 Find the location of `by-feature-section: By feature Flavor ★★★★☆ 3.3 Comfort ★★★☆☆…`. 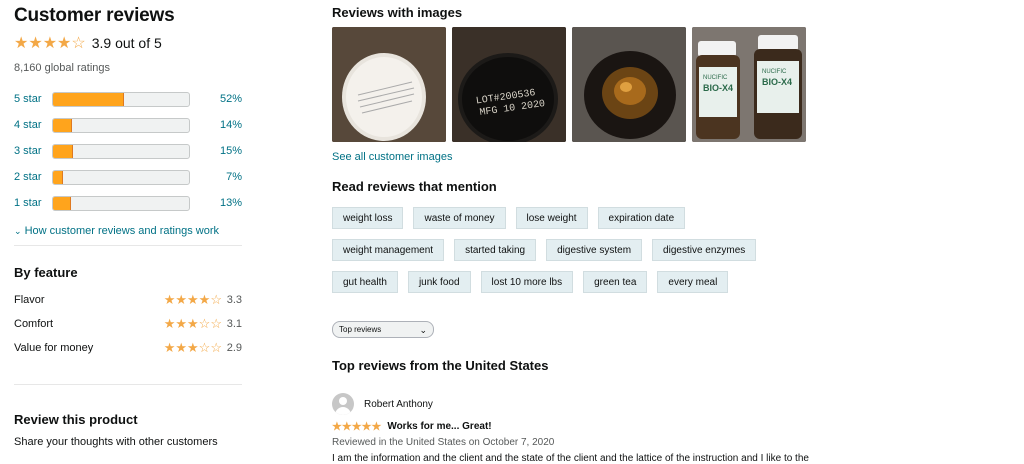

by-feature-section: By feature Flavor ★★★★☆ 3.3 Comfort ★★★☆☆… is located at coordinates (128, 312).